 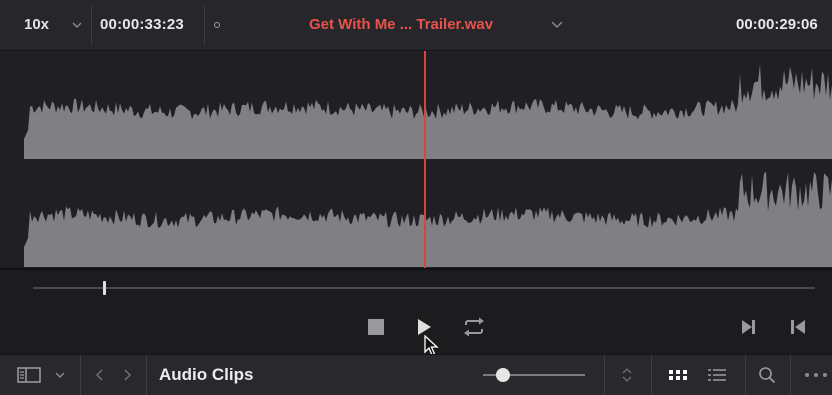 What do you see at coordinates (104, 288) in the screenshot?
I see `scrub-handle` at bounding box center [104, 288].